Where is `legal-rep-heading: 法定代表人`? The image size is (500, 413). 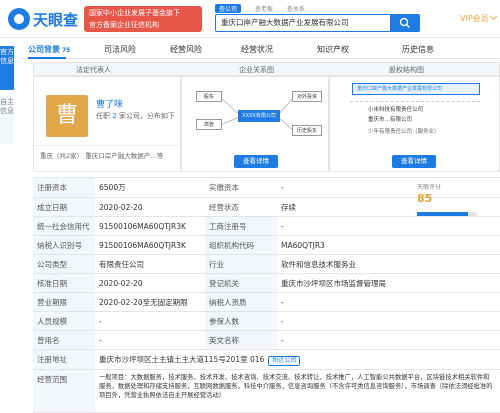
legal-rep-heading: 法定代表人 is located at coordinates (93, 70).